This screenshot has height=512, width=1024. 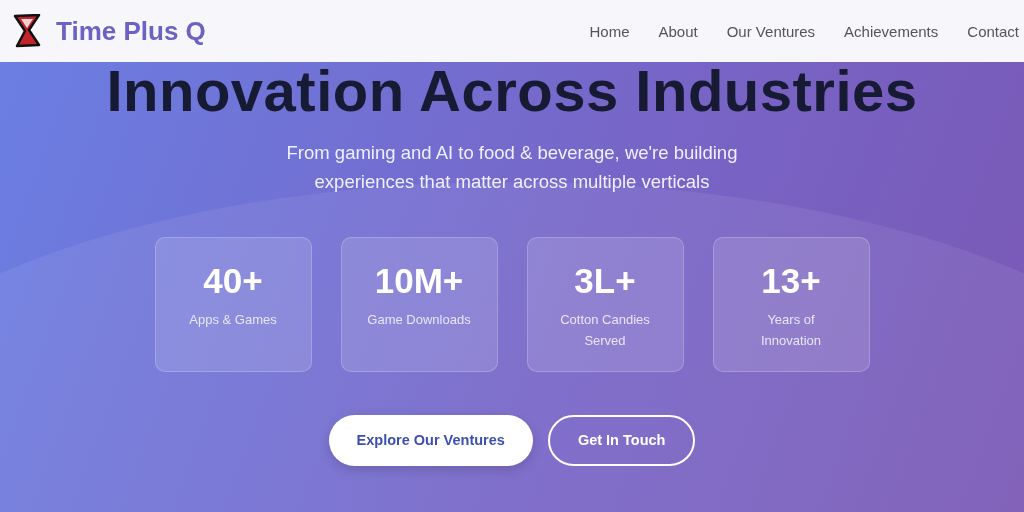 What do you see at coordinates (993, 31) in the screenshot?
I see `nav-link: Contact` at bounding box center [993, 31].